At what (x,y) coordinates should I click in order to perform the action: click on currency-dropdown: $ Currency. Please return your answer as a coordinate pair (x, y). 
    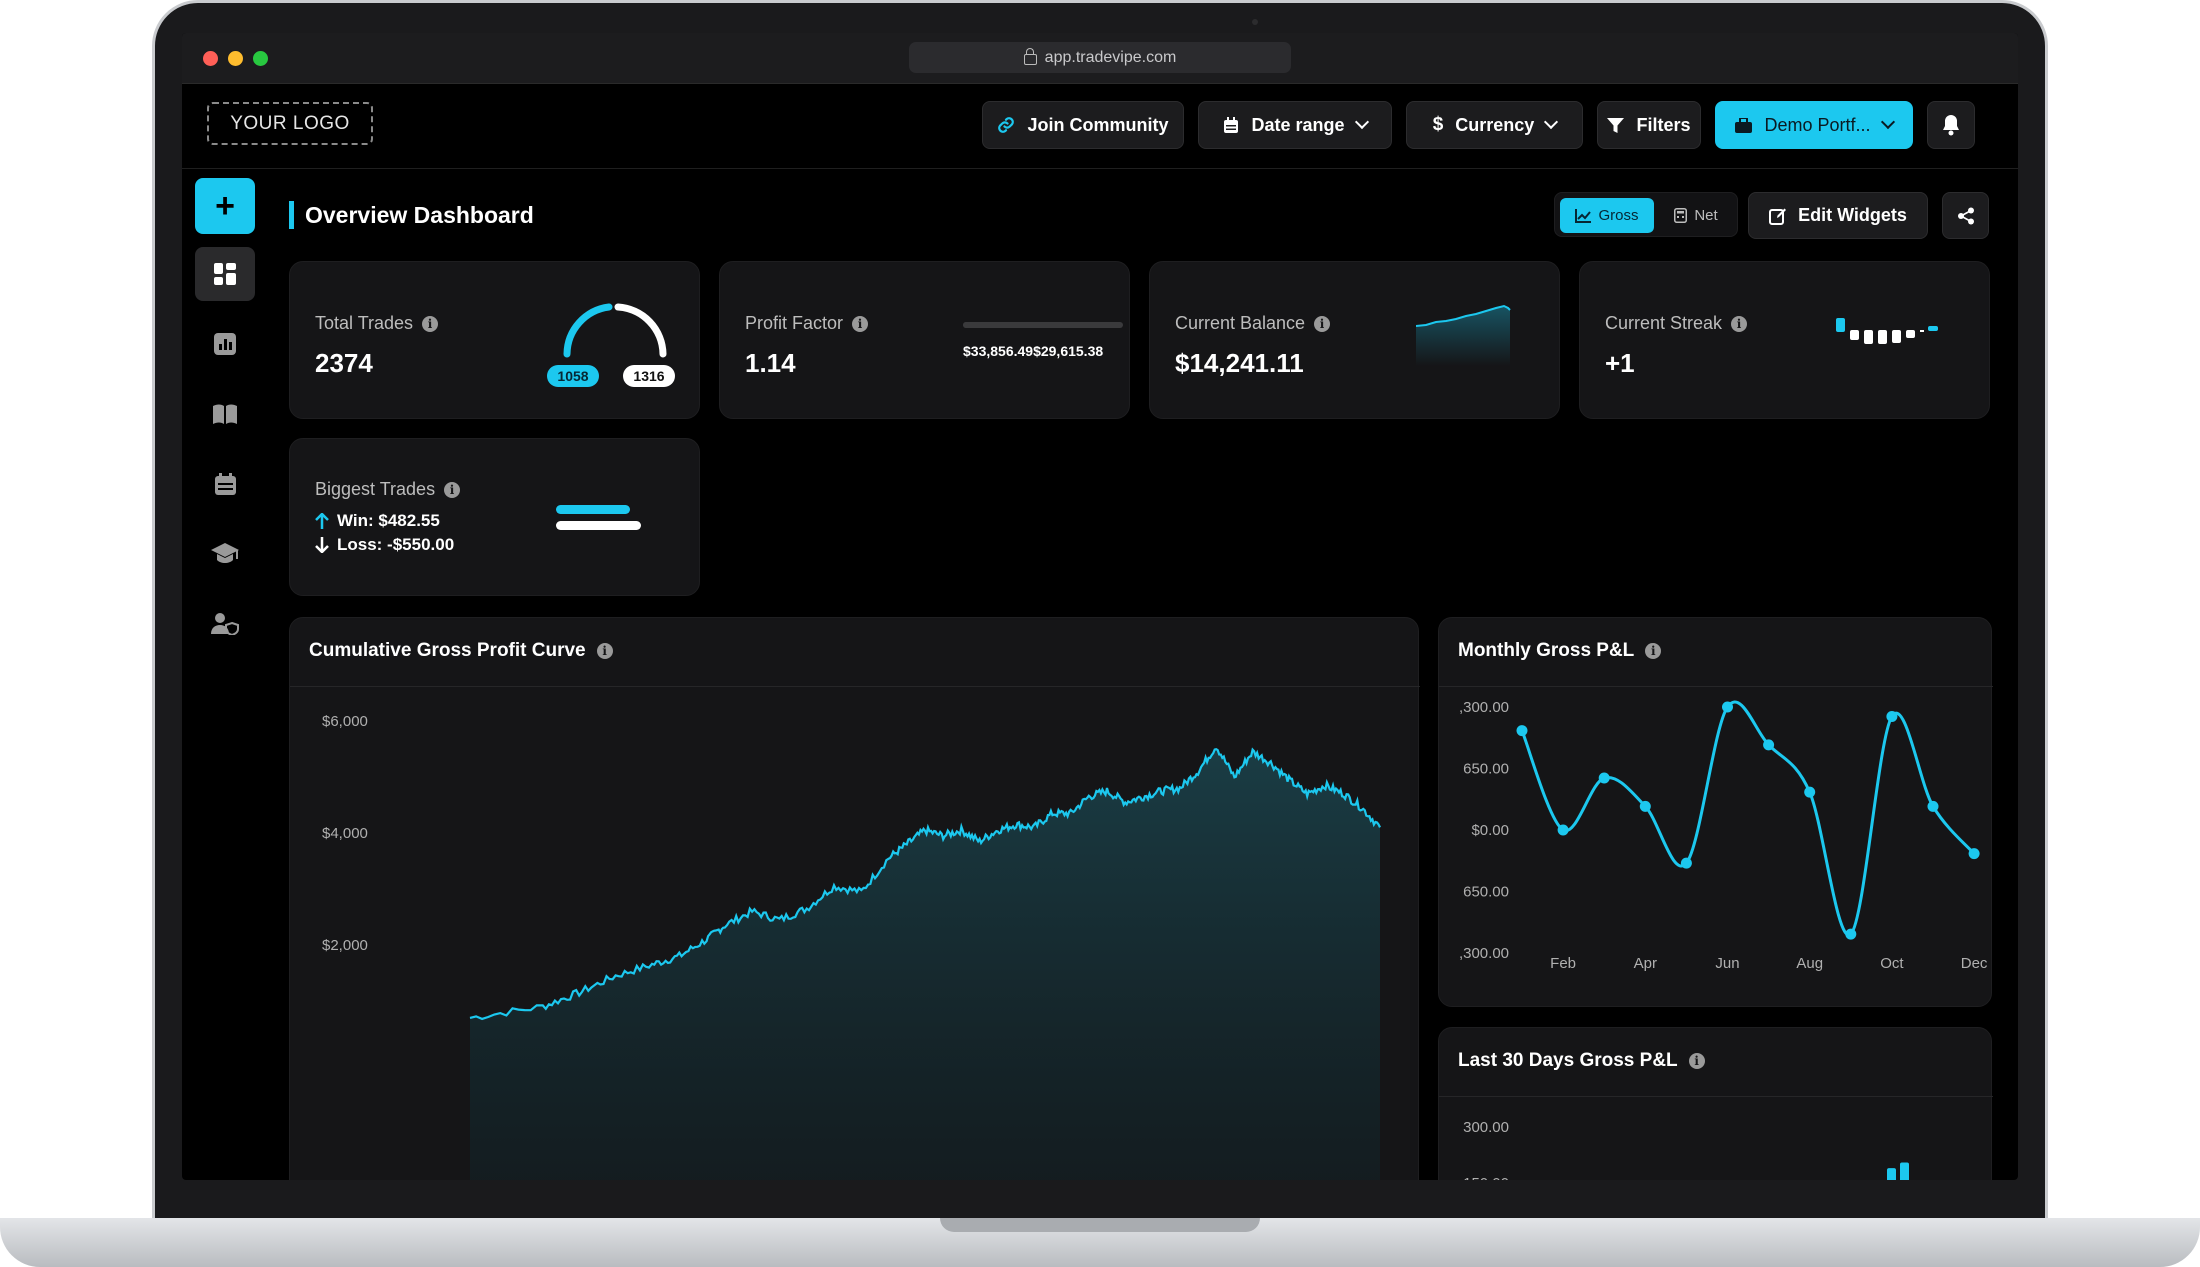
    Looking at the image, I should click on (1494, 125).